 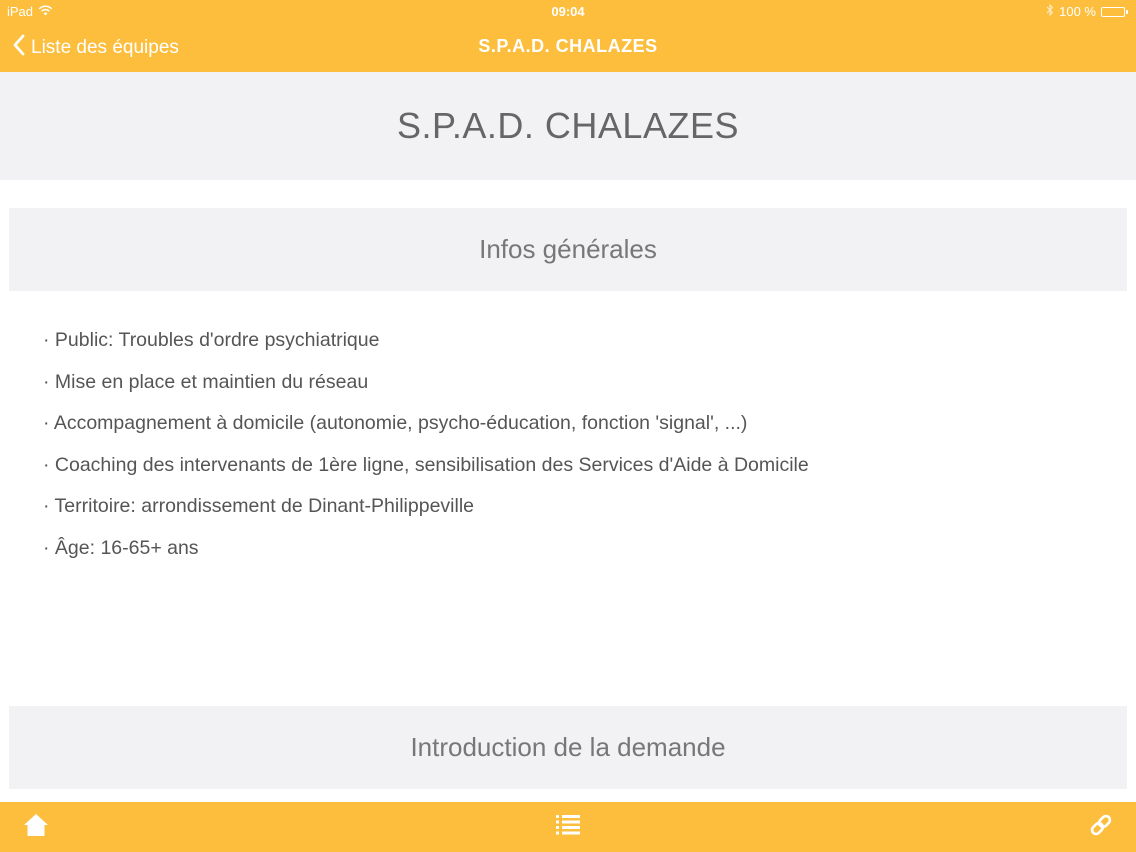 I want to click on nav-title: S.P.A.D. CHALAZES, so click(x=568, y=46).